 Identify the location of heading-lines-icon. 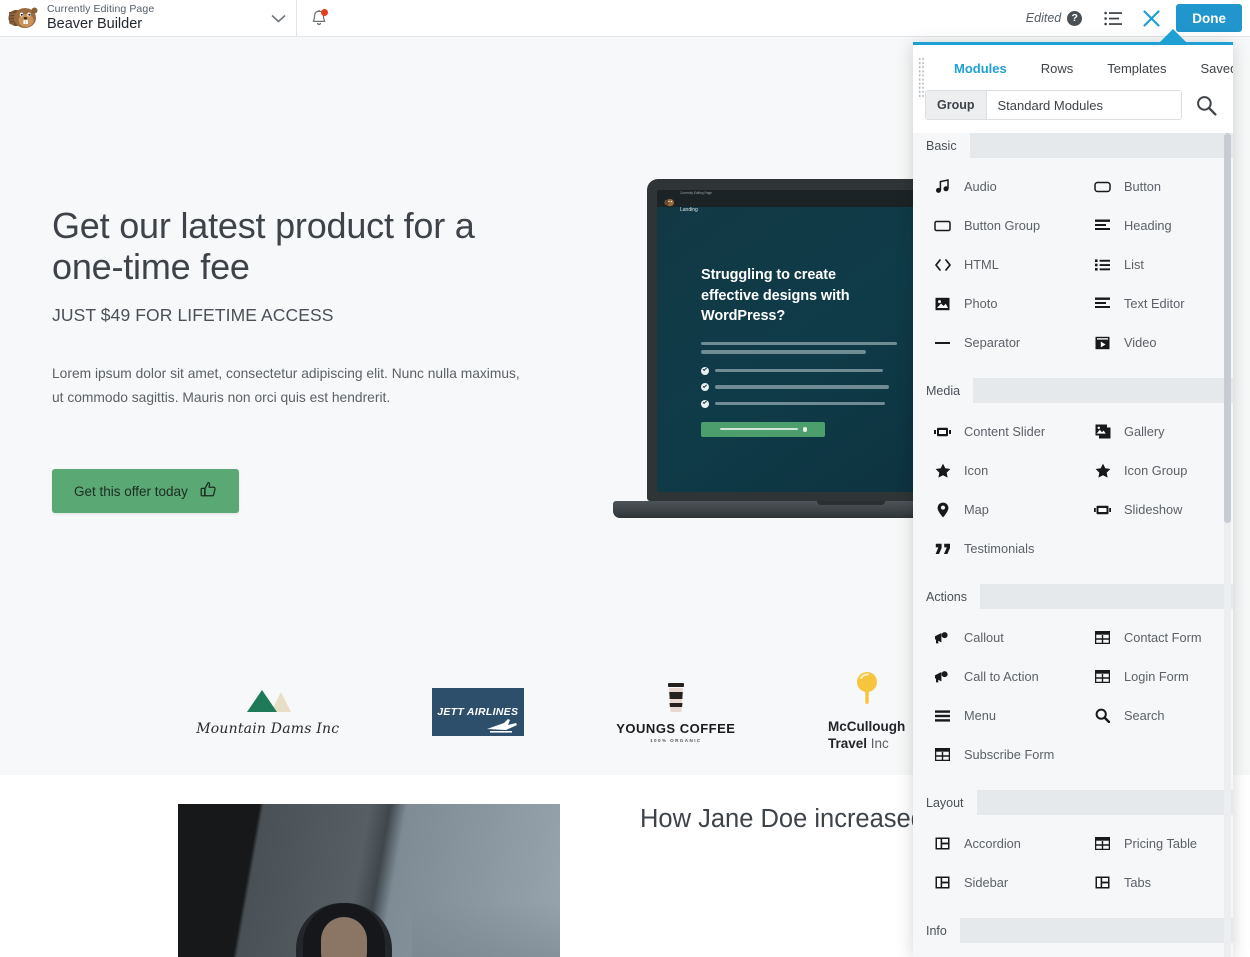
(1102, 225).